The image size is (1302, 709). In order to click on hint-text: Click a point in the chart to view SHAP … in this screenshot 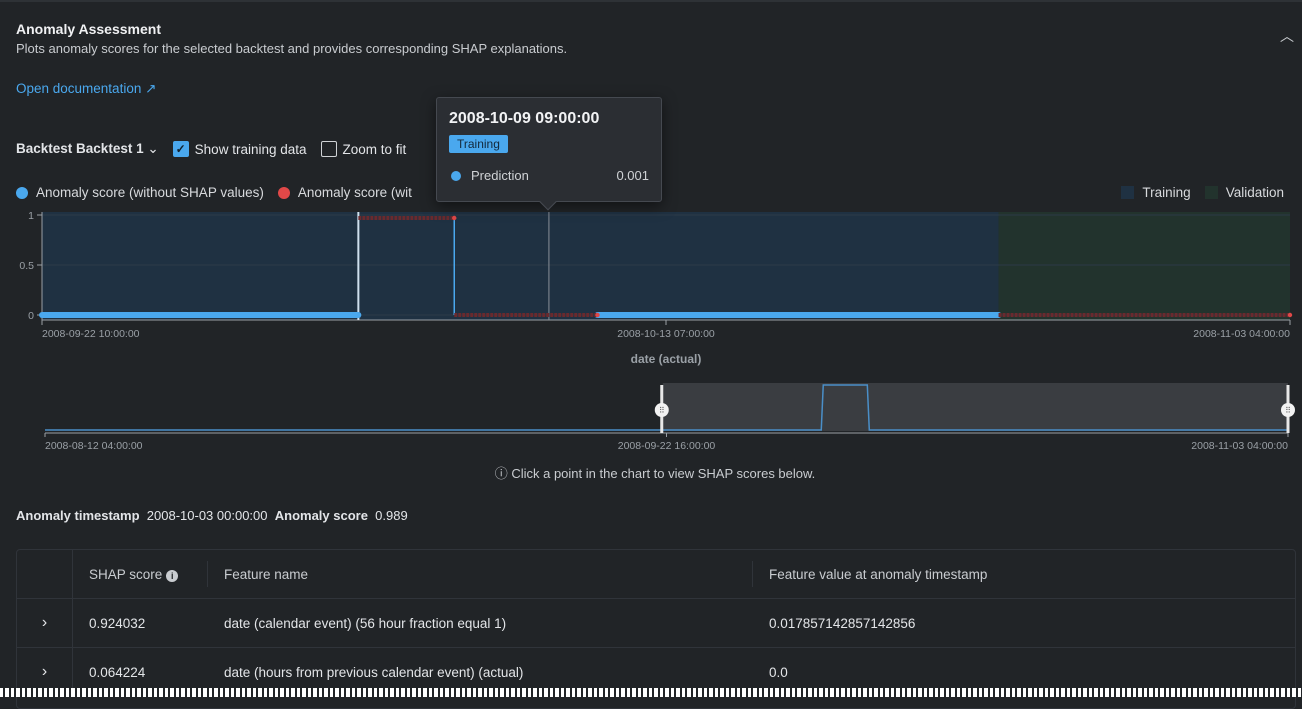, I will do `click(663, 473)`.